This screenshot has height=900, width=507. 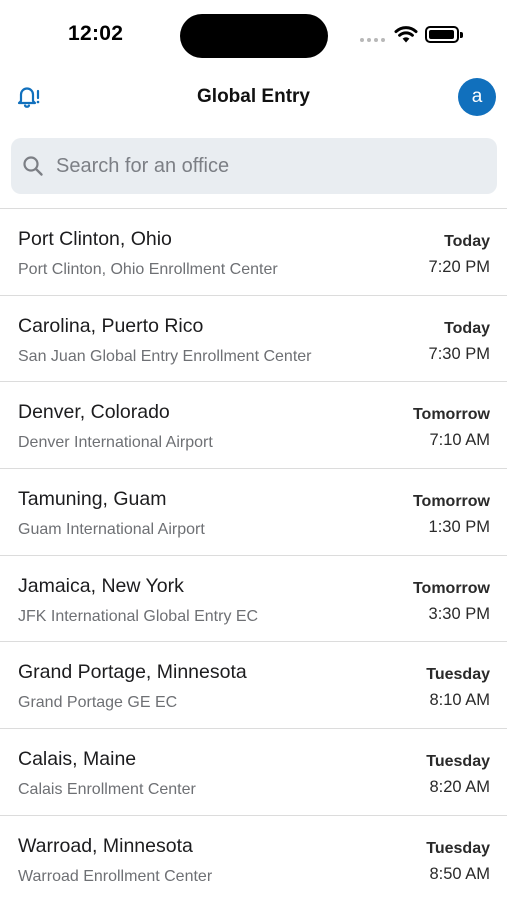 What do you see at coordinates (111, 325) in the screenshot?
I see `office-city: Carolina, Puerto Rico` at bounding box center [111, 325].